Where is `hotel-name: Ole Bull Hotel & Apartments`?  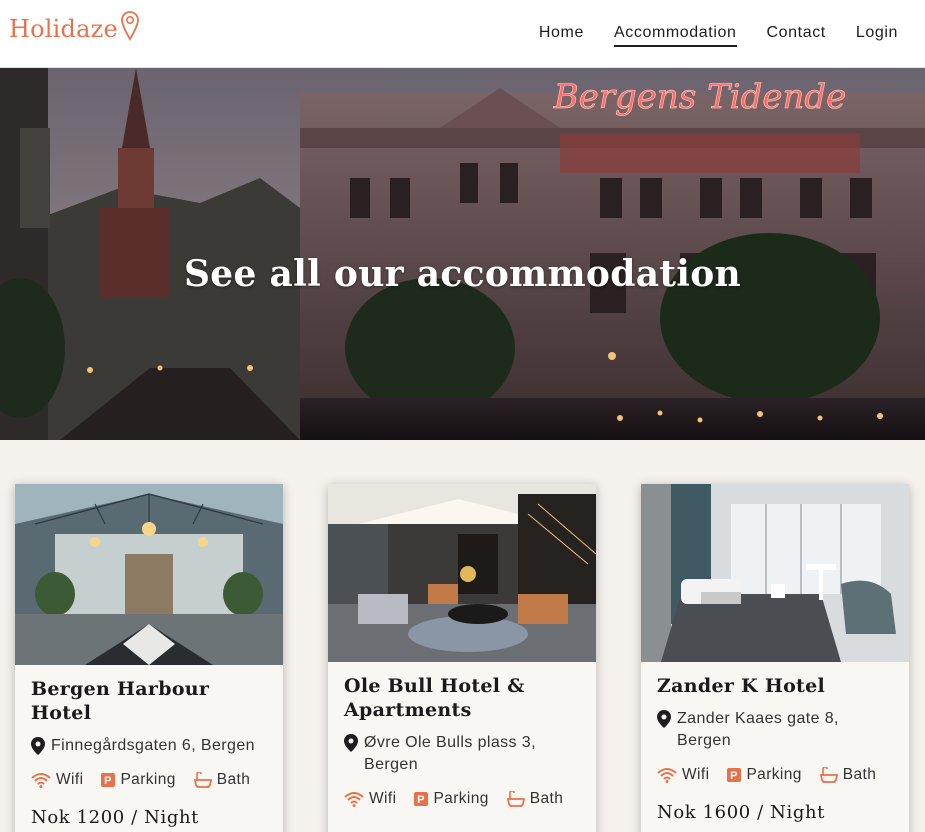
hotel-name: Ole Bull Hotel & Apartments is located at coordinates (434, 698).